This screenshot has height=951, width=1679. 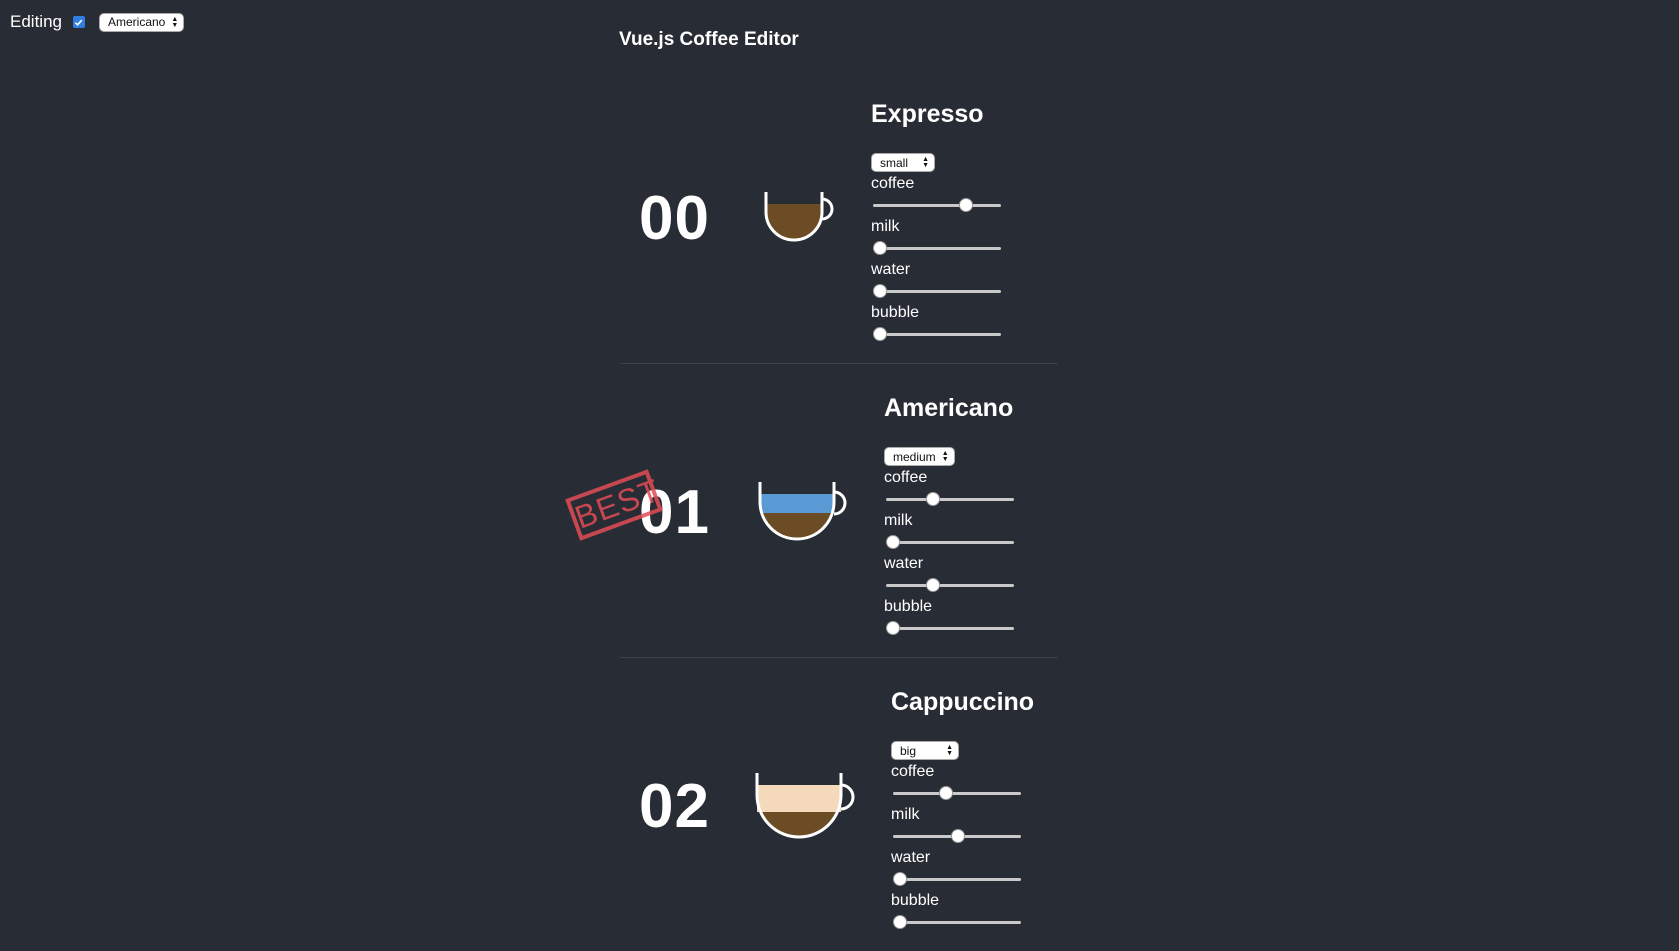 I want to click on checkmark-icon, so click(x=79, y=22).